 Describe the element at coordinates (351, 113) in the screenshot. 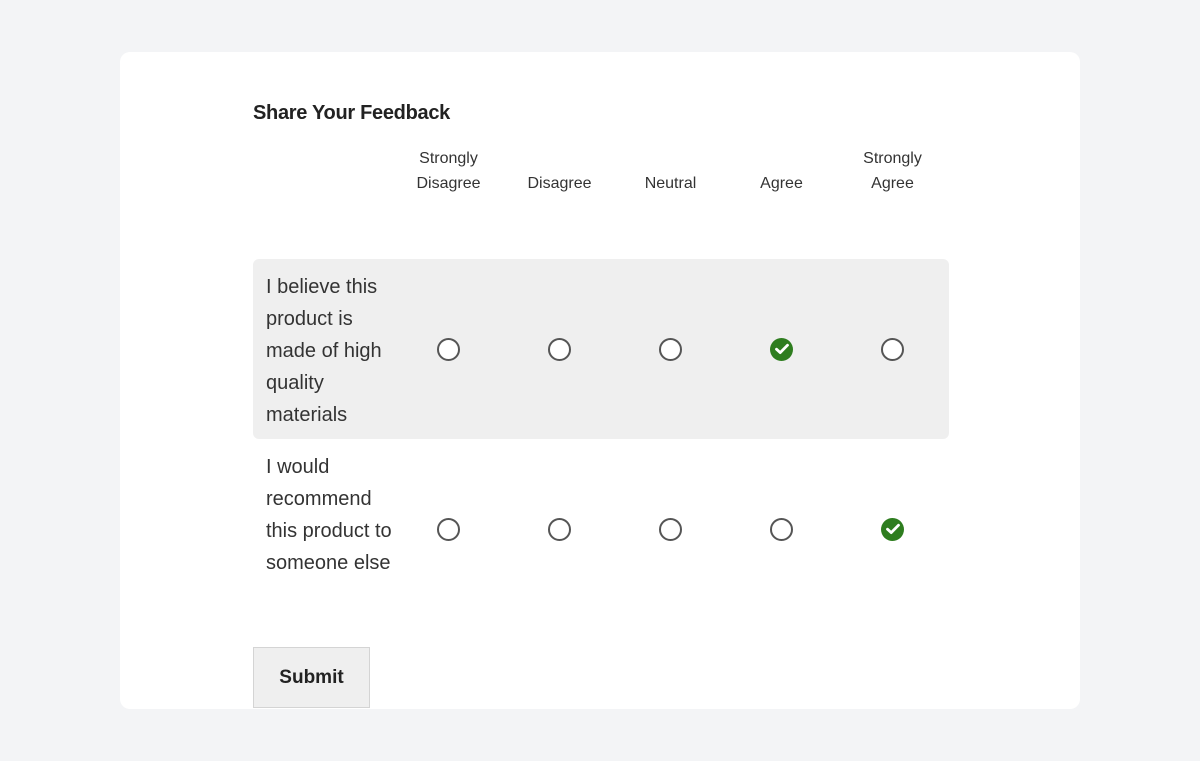

I see `form-title: Share Your Feedback` at that location.